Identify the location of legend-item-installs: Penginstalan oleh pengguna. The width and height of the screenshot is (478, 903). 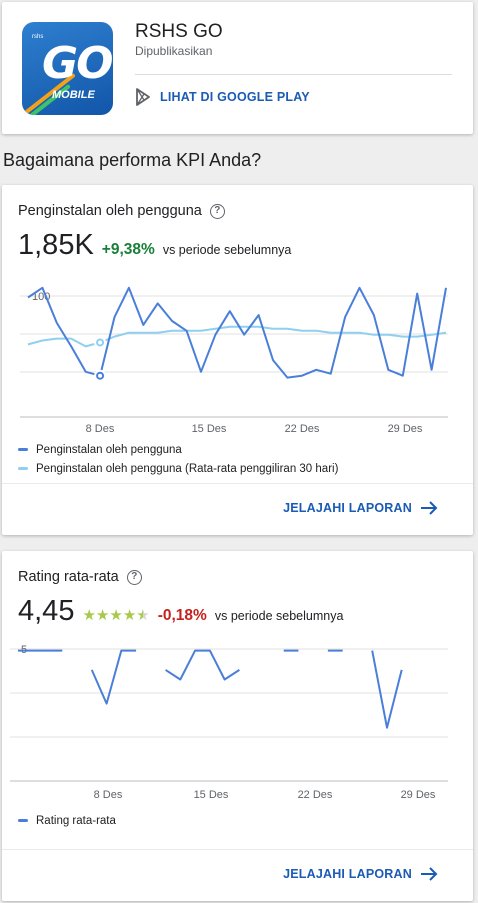
(178, 449).